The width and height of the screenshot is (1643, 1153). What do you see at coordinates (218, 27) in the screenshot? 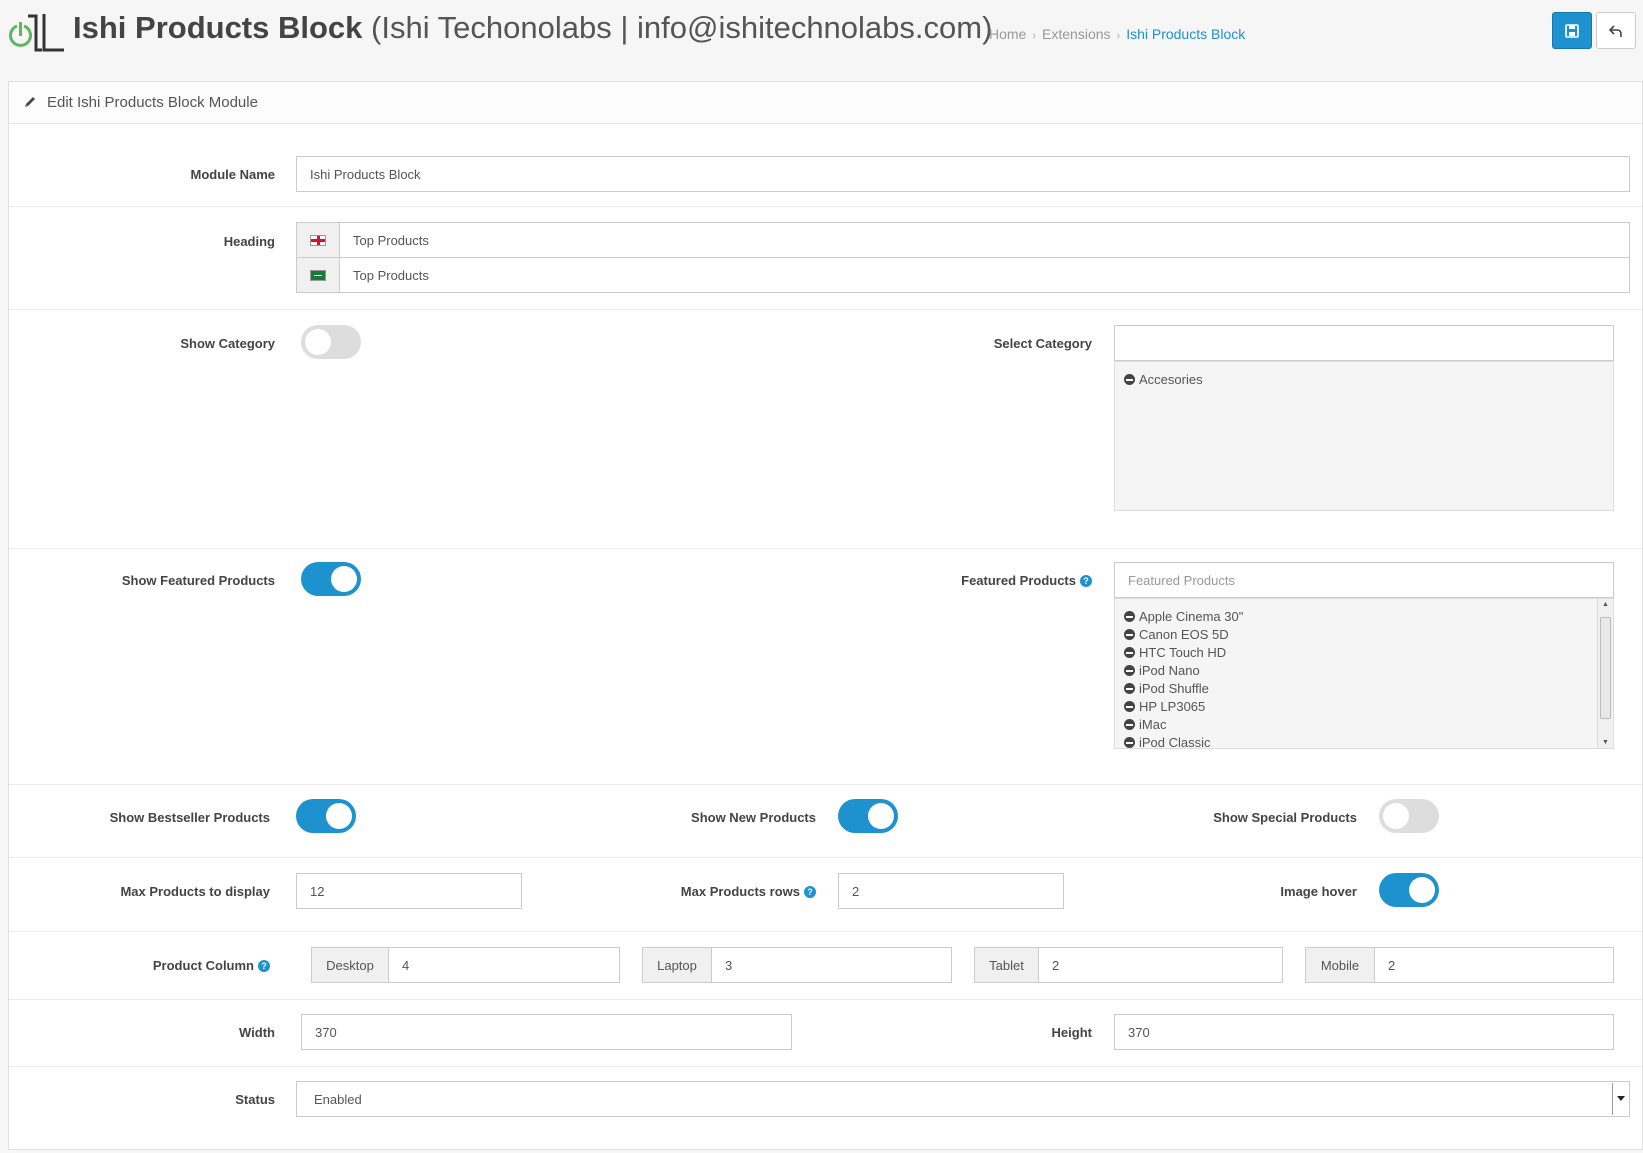
I see `page-title-main: Ishi Products Block` at bounding box center [218, 27].